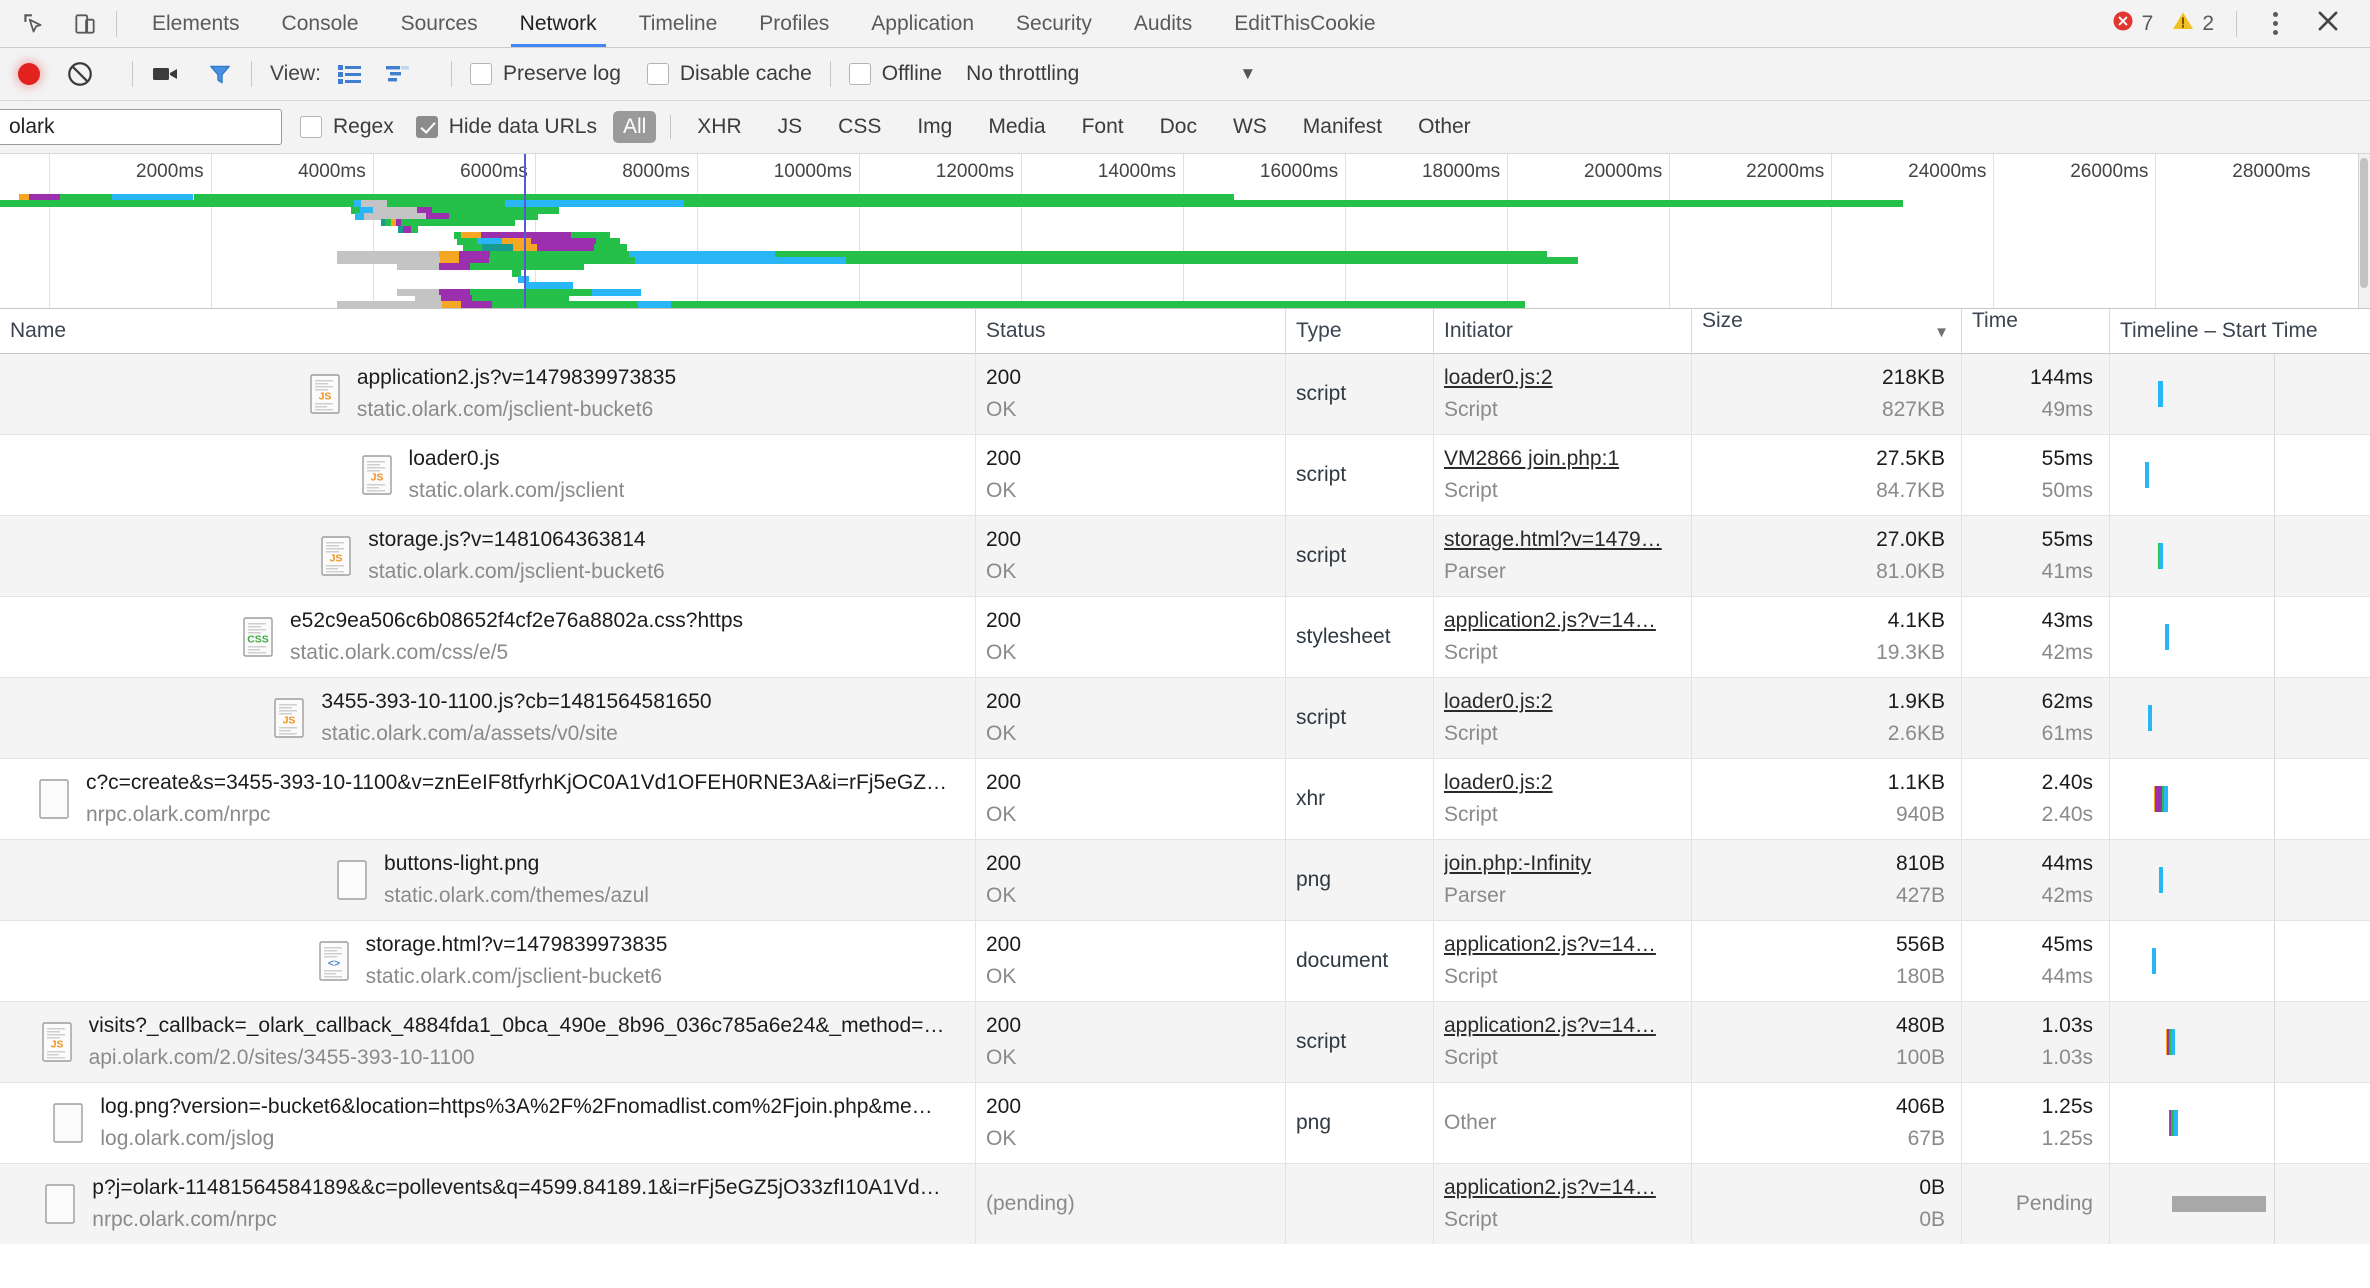 The image size is (2370, 1288). I want to click on column-header-status: Status, so click(1130, 331).